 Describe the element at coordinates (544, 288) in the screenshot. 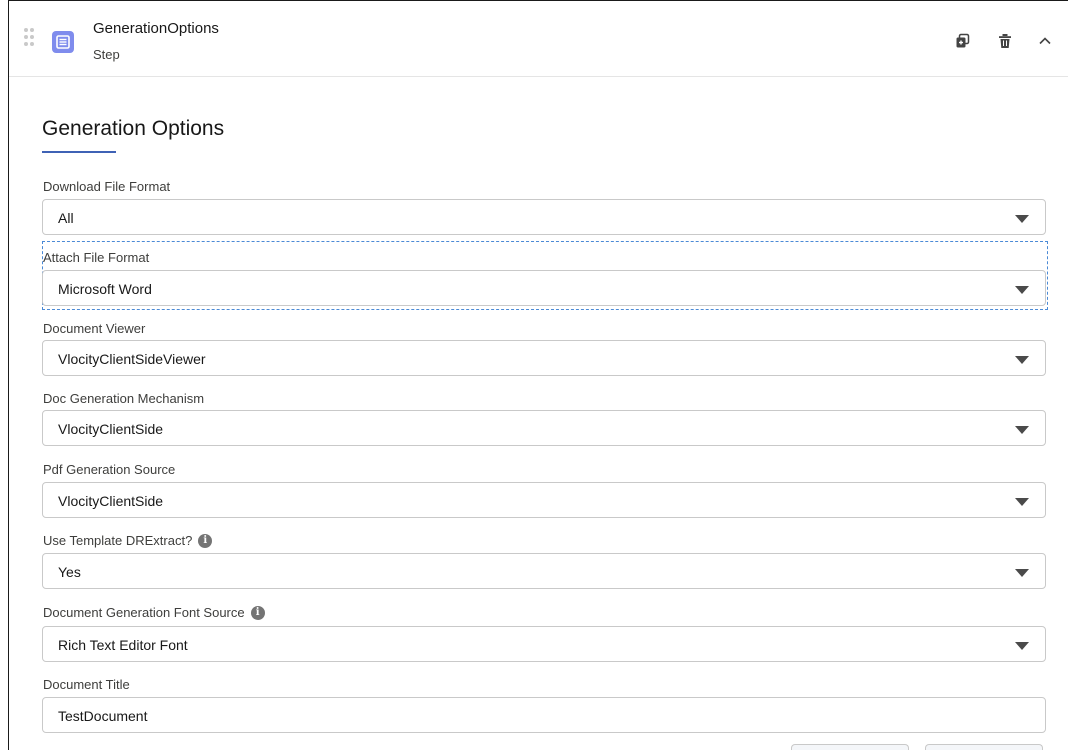

I see `attach-format-select: Microsoft Word` at that location.